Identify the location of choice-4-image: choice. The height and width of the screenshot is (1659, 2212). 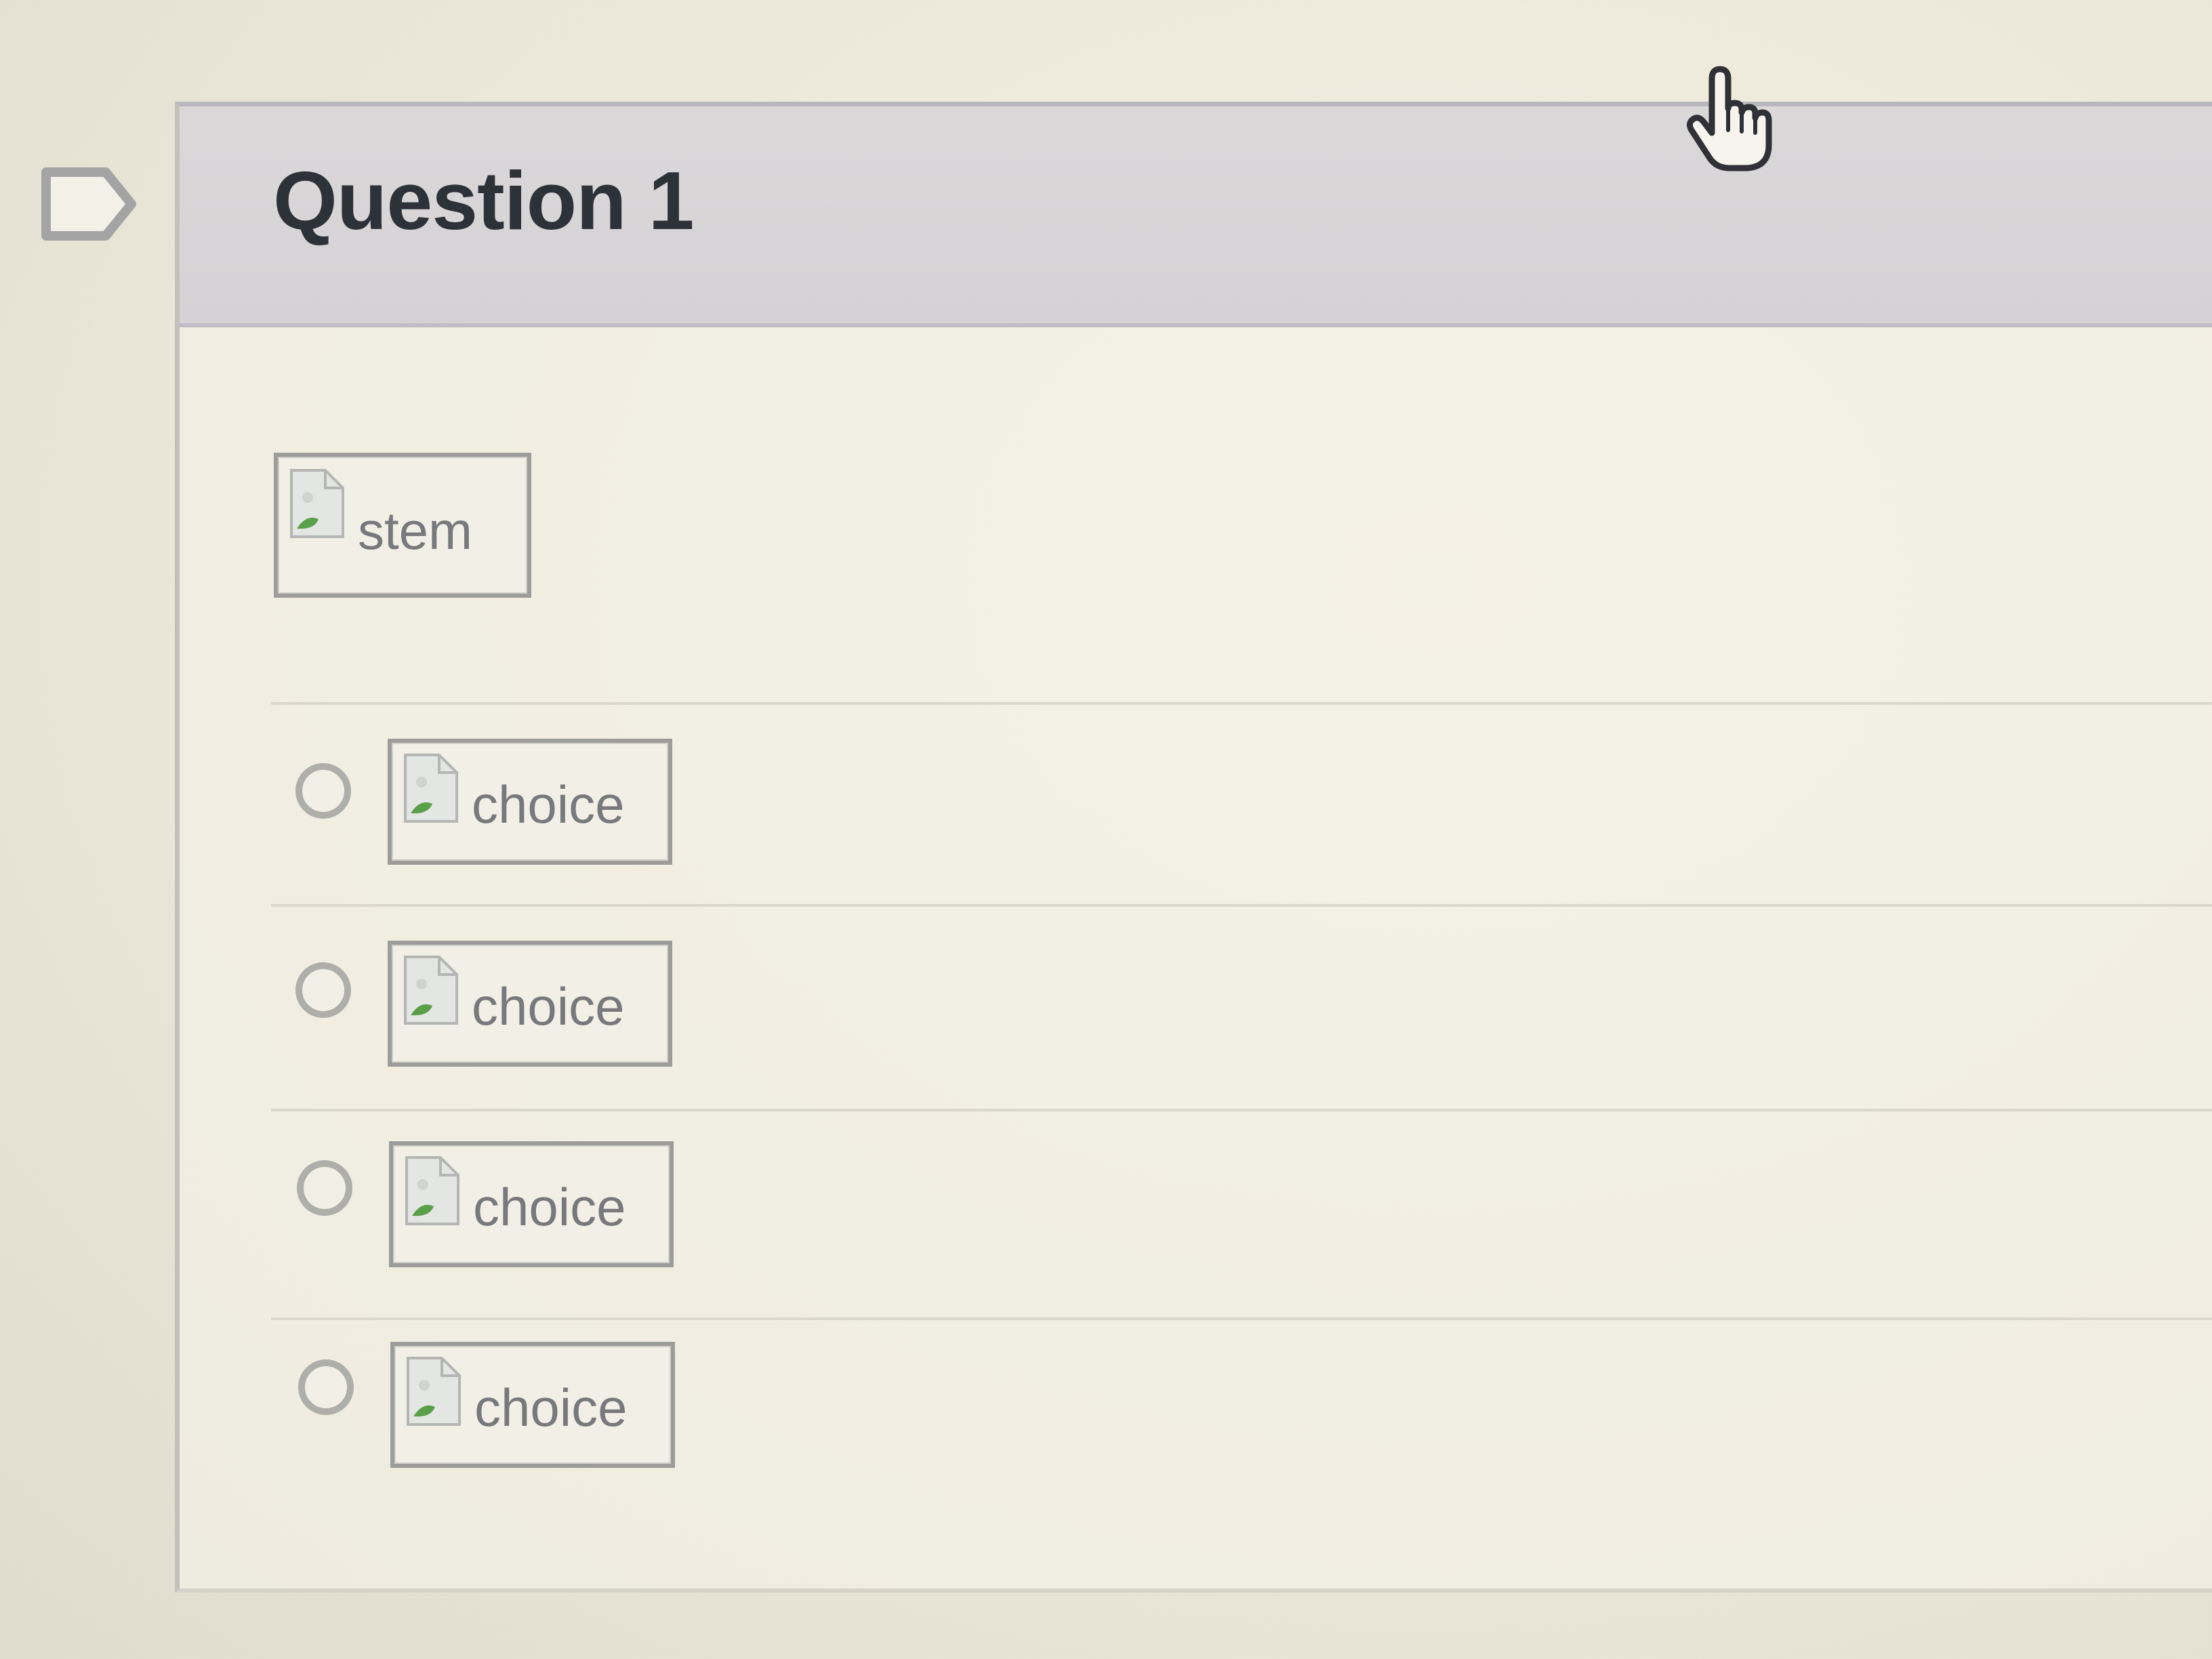
(532, 1405).